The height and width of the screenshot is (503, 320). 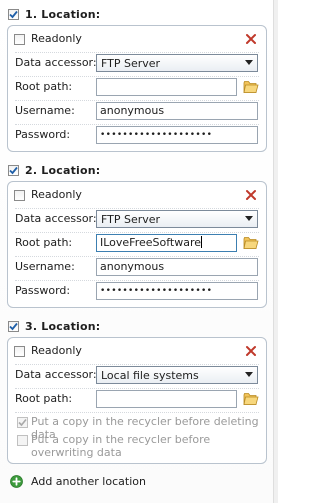 I want to click on add-icon, so click(x=16, y=481).